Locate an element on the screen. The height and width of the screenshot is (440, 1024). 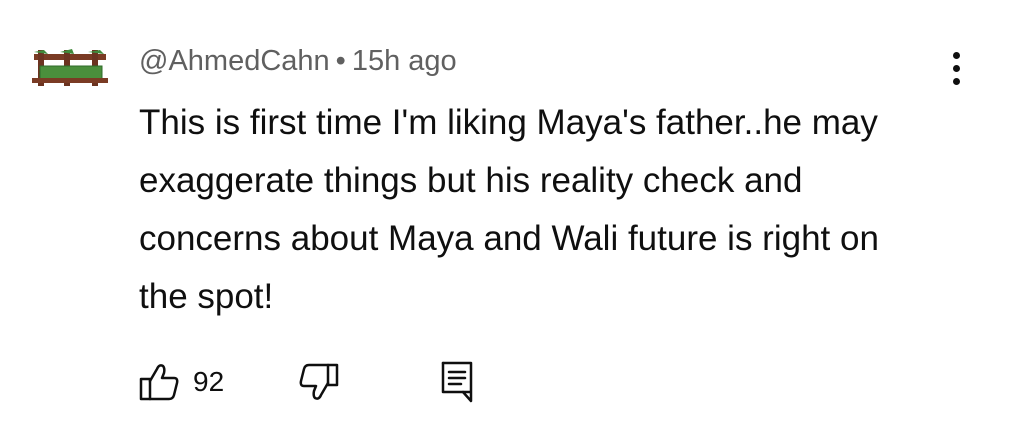
avatar is located at coordinates (70, 68).